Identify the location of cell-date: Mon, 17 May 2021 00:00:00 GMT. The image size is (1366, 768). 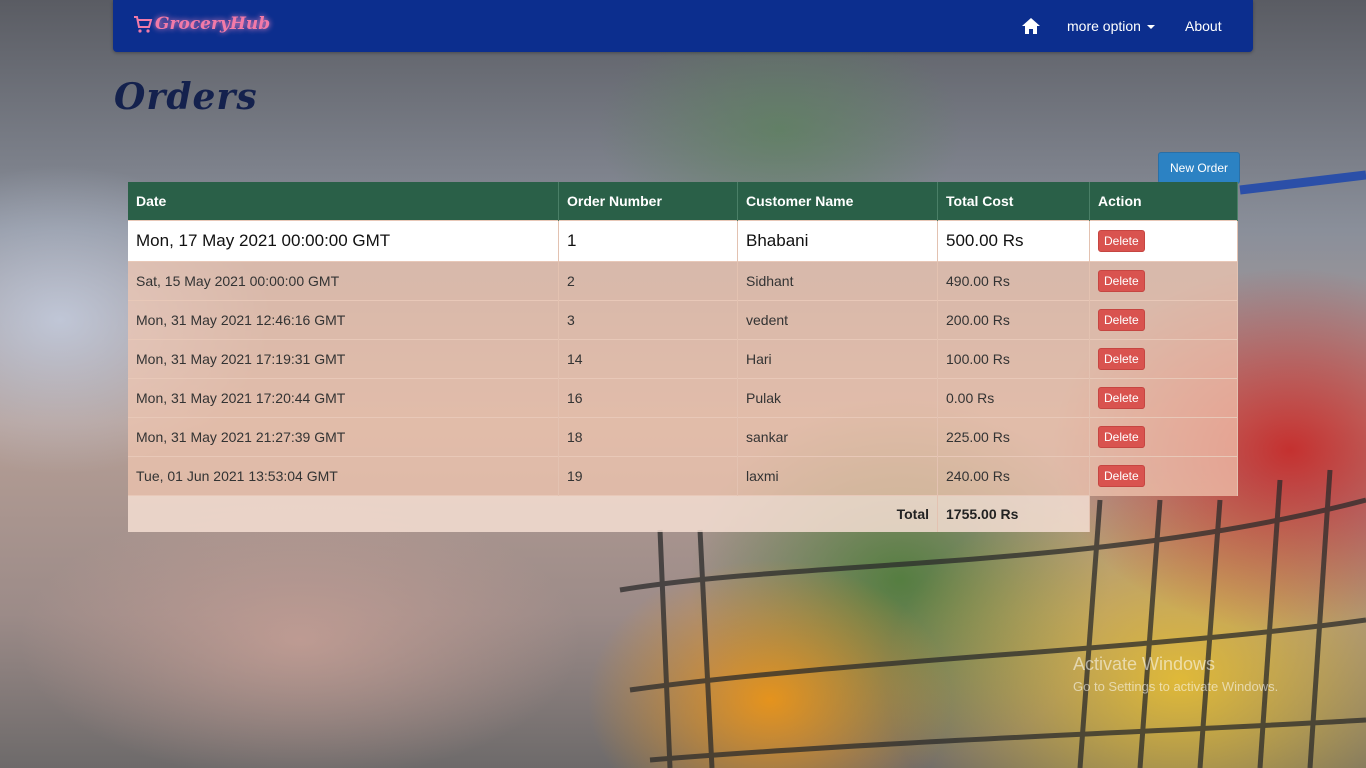
(343, 241).